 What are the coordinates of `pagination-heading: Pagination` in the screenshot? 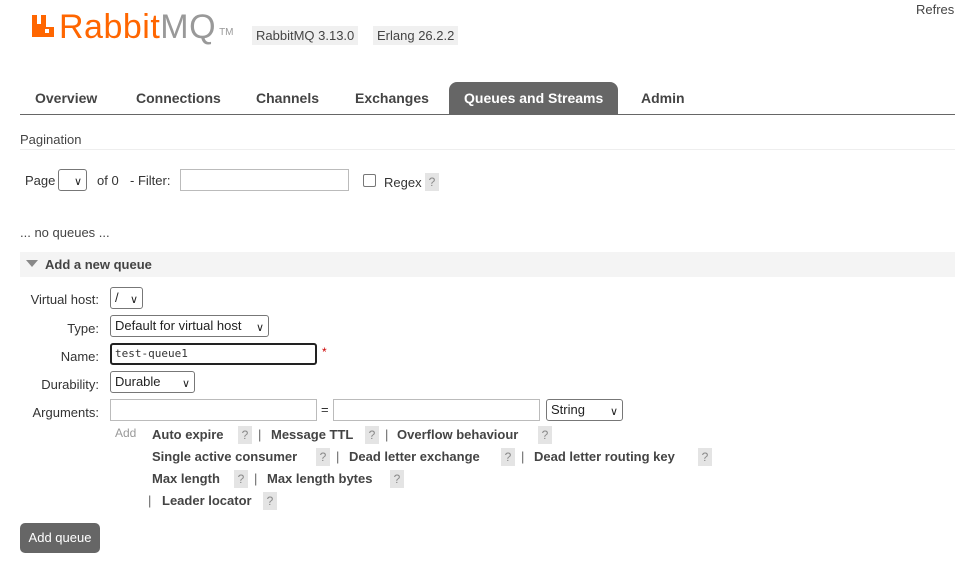 It's located at (51, 139).